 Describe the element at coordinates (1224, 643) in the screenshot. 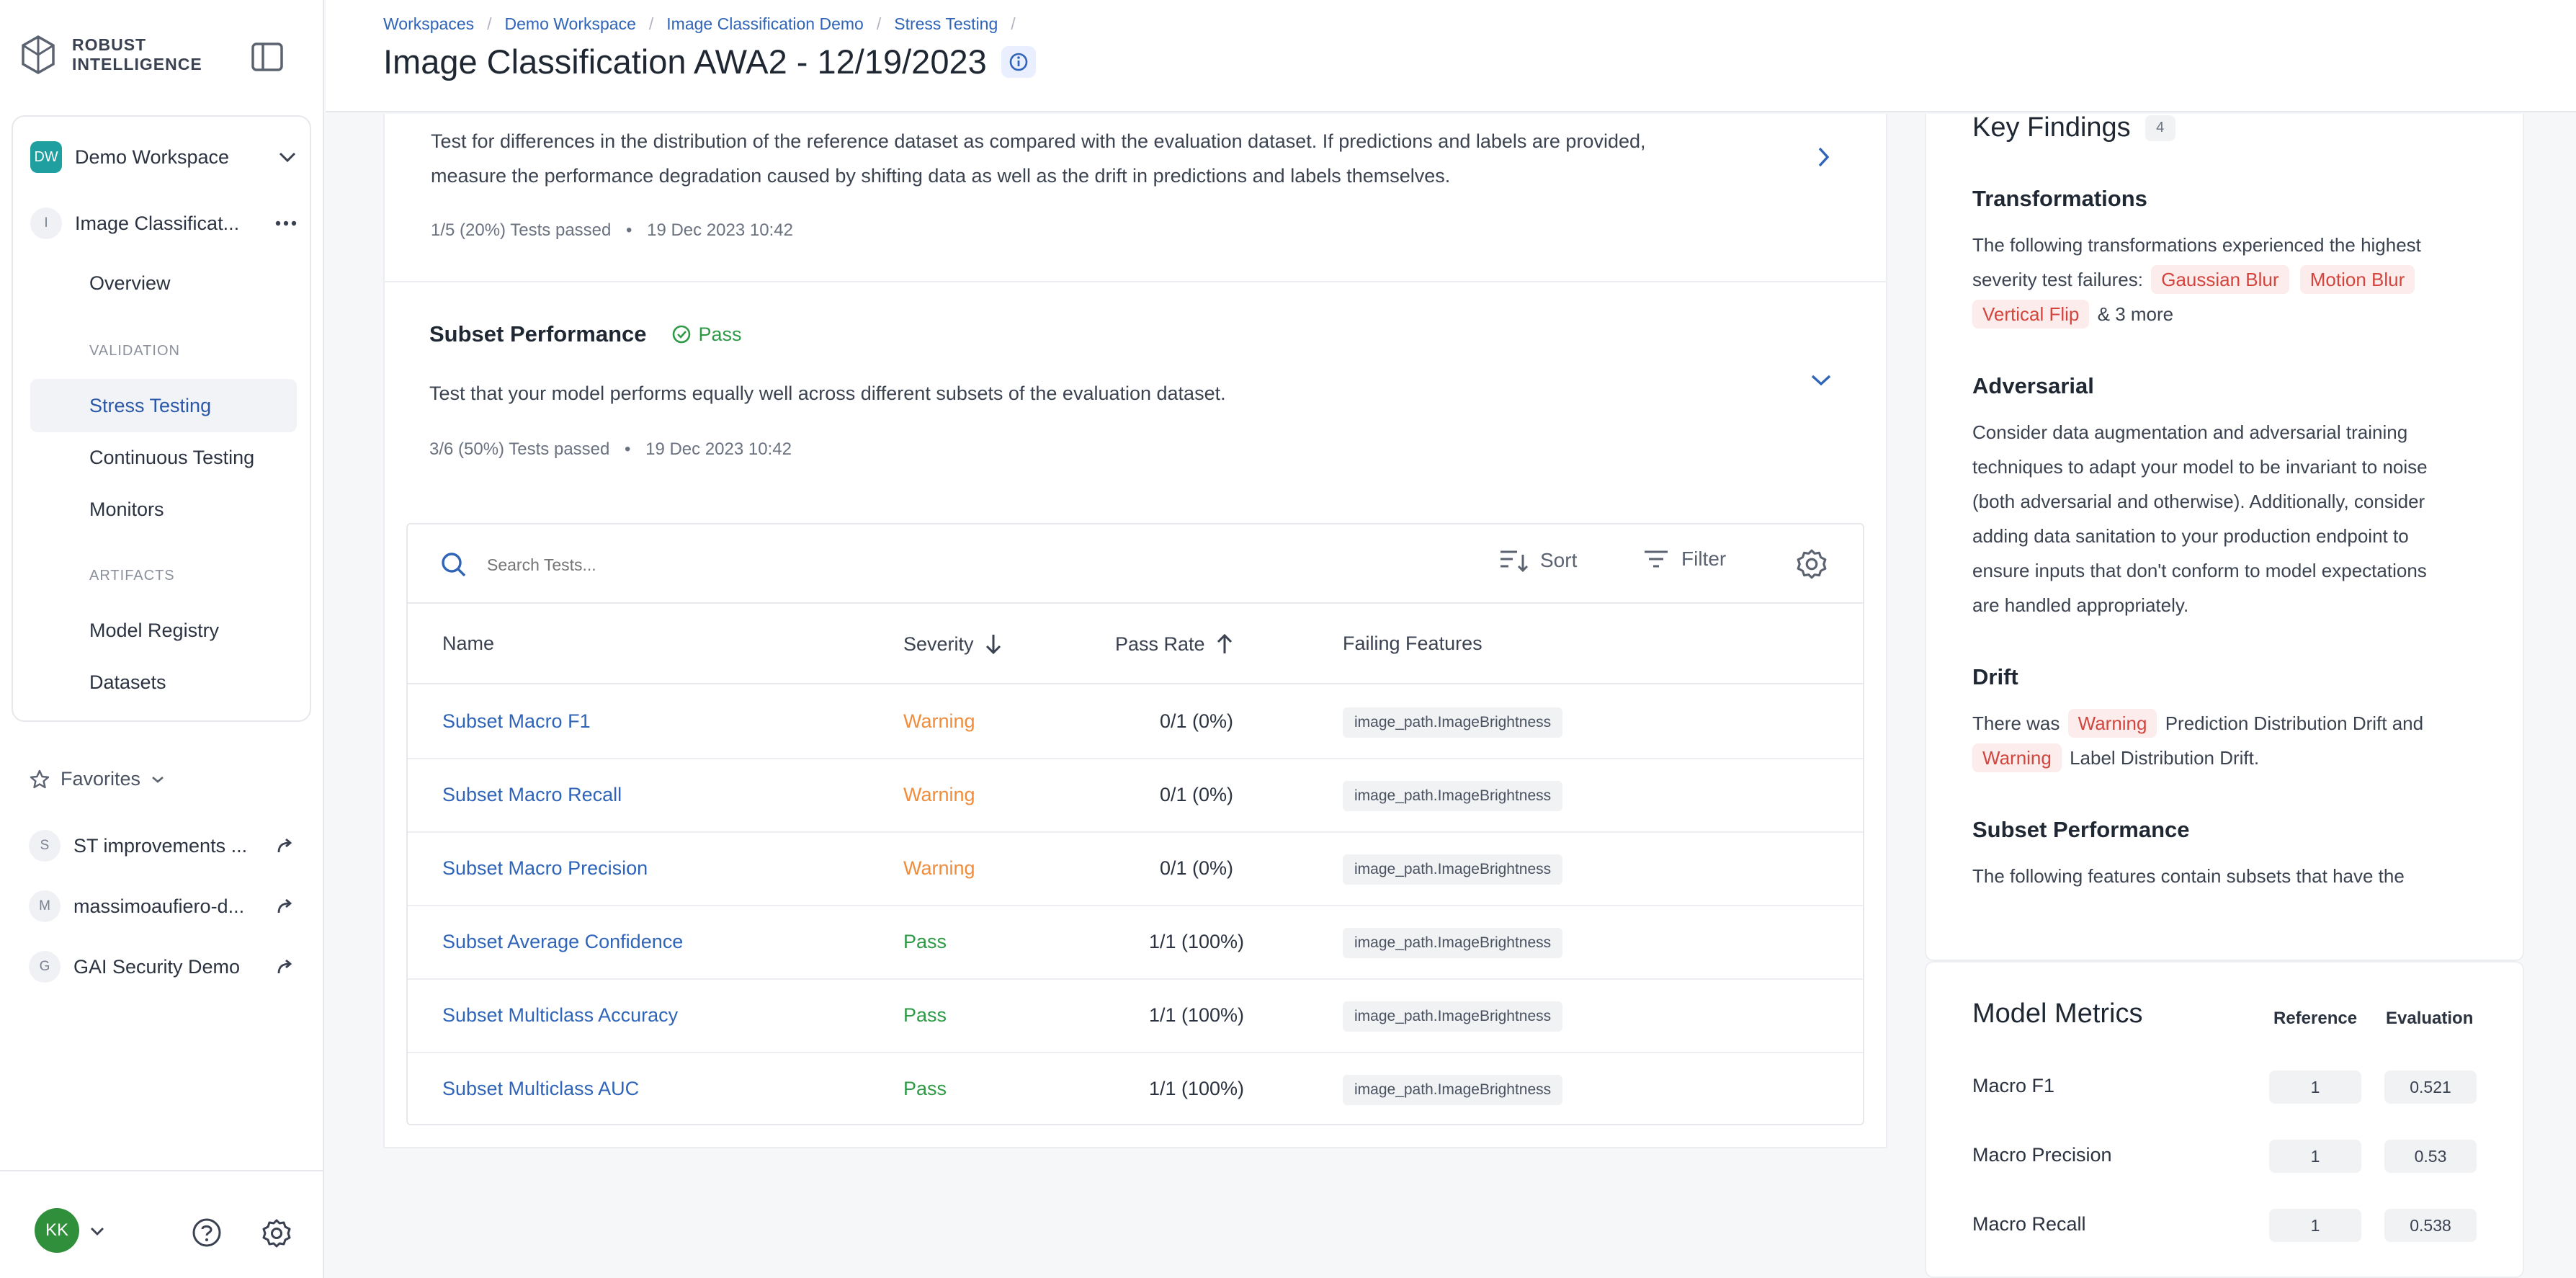

I see `arrow-up-icon` at that location.